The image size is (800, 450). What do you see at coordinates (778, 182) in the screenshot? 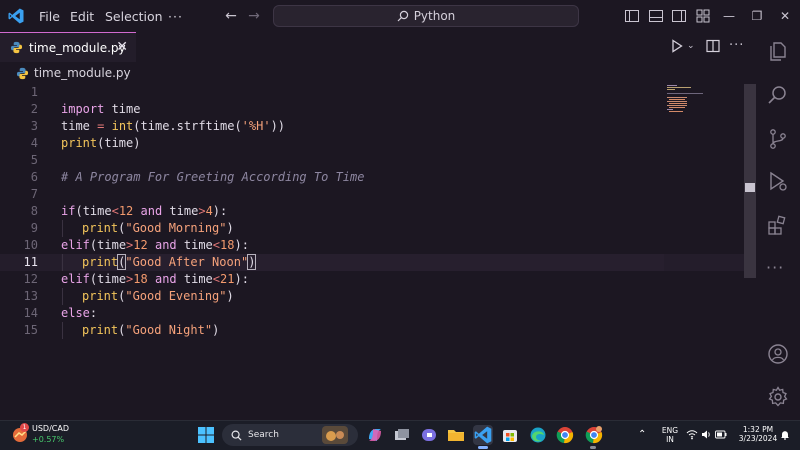
I see `run-debug-icon` at bounding box center [778, 182].